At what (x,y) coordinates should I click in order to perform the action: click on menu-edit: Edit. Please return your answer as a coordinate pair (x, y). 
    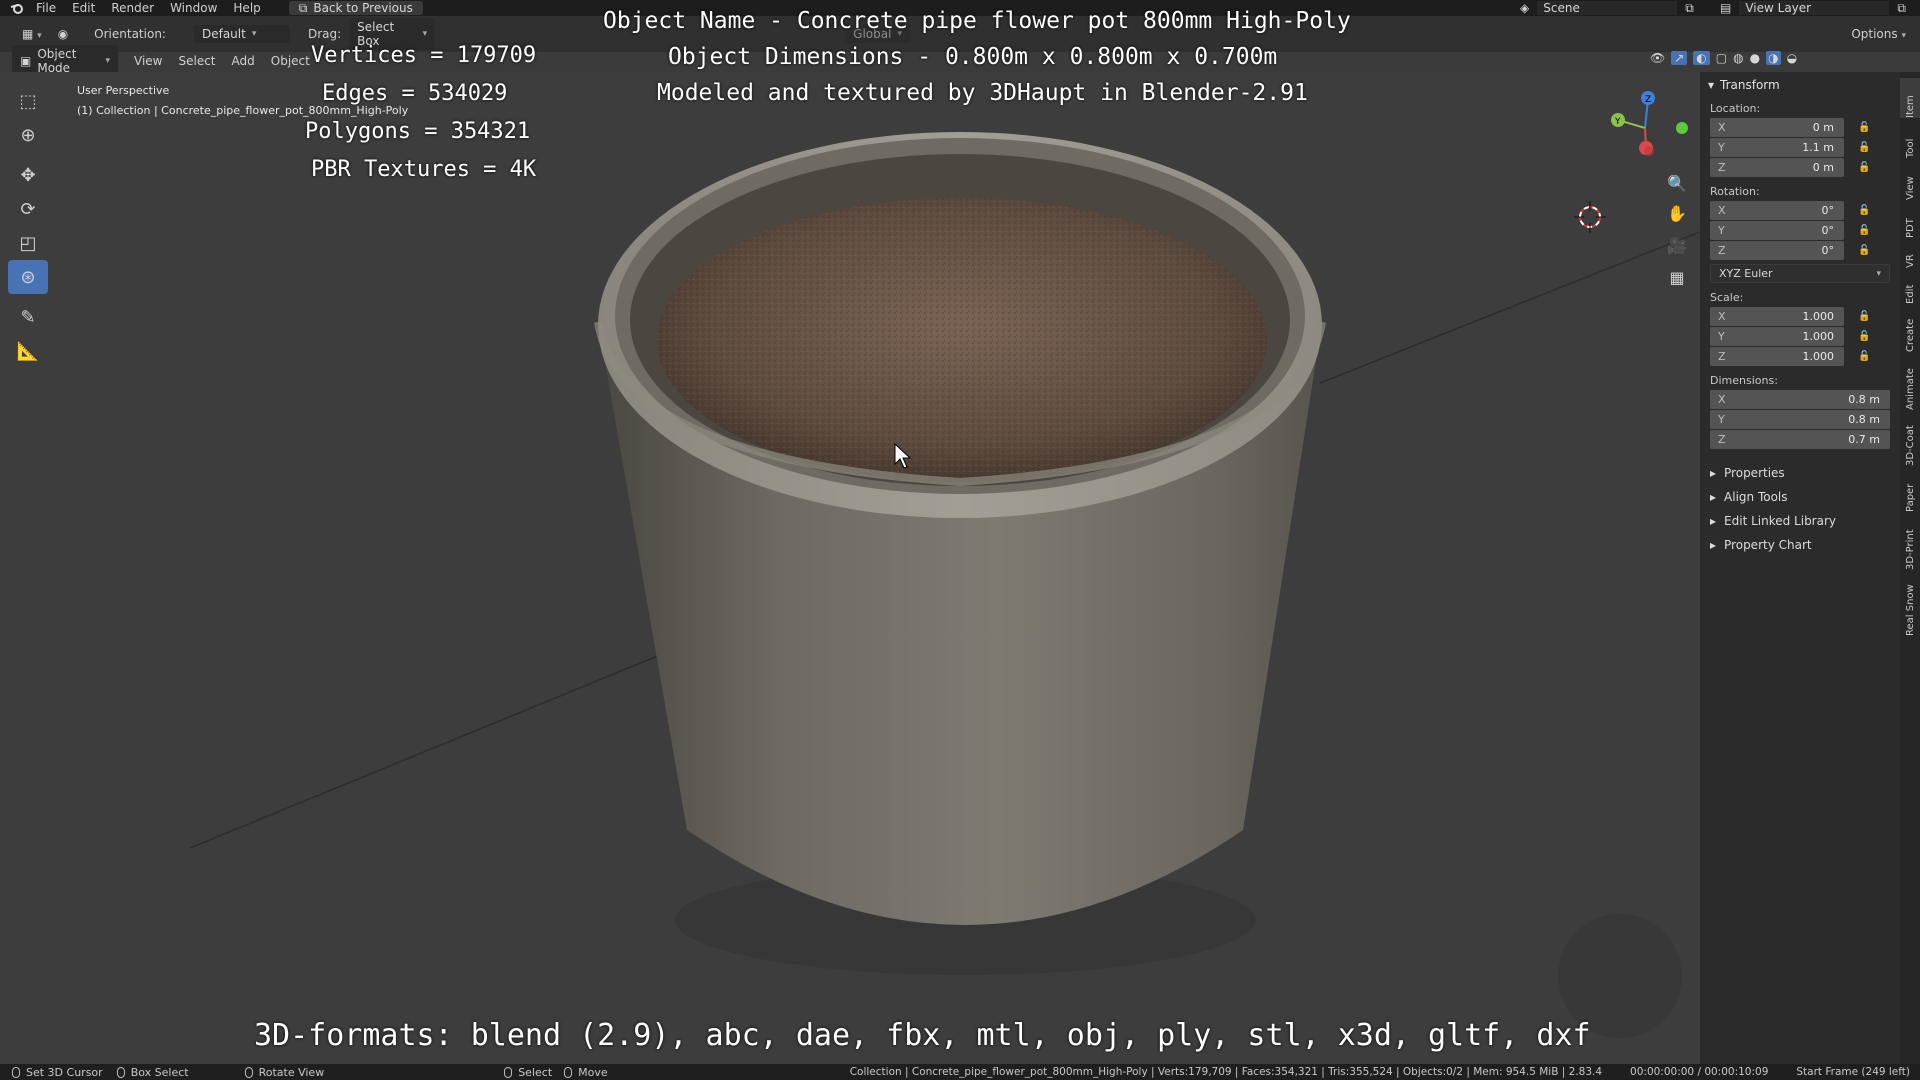
    Looking at the image, I should click on (83, 8).